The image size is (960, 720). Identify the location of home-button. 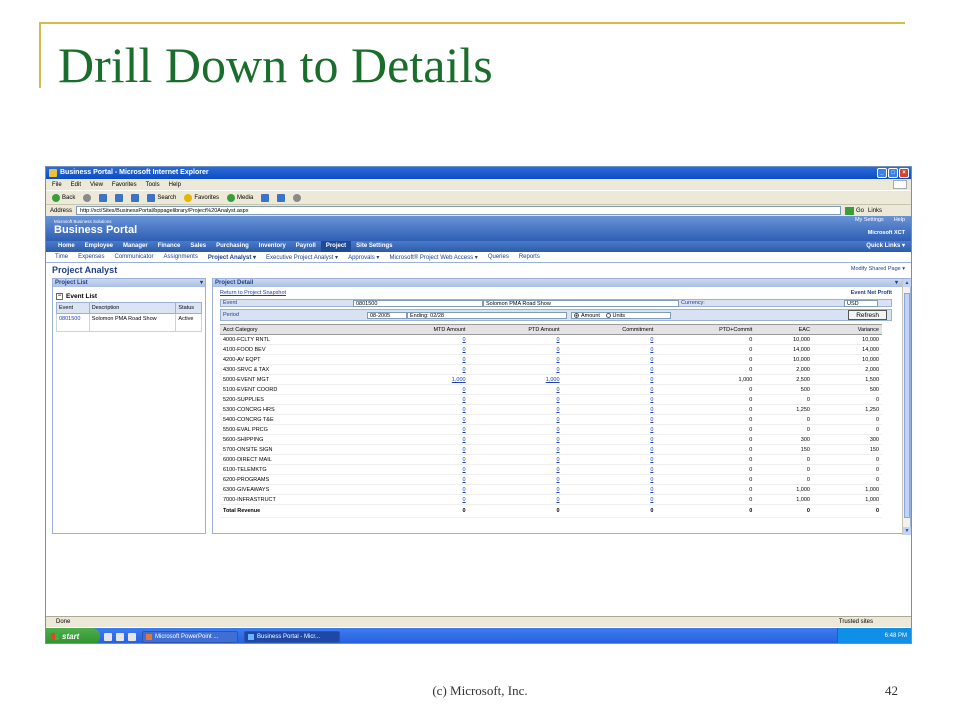
(135, 197).